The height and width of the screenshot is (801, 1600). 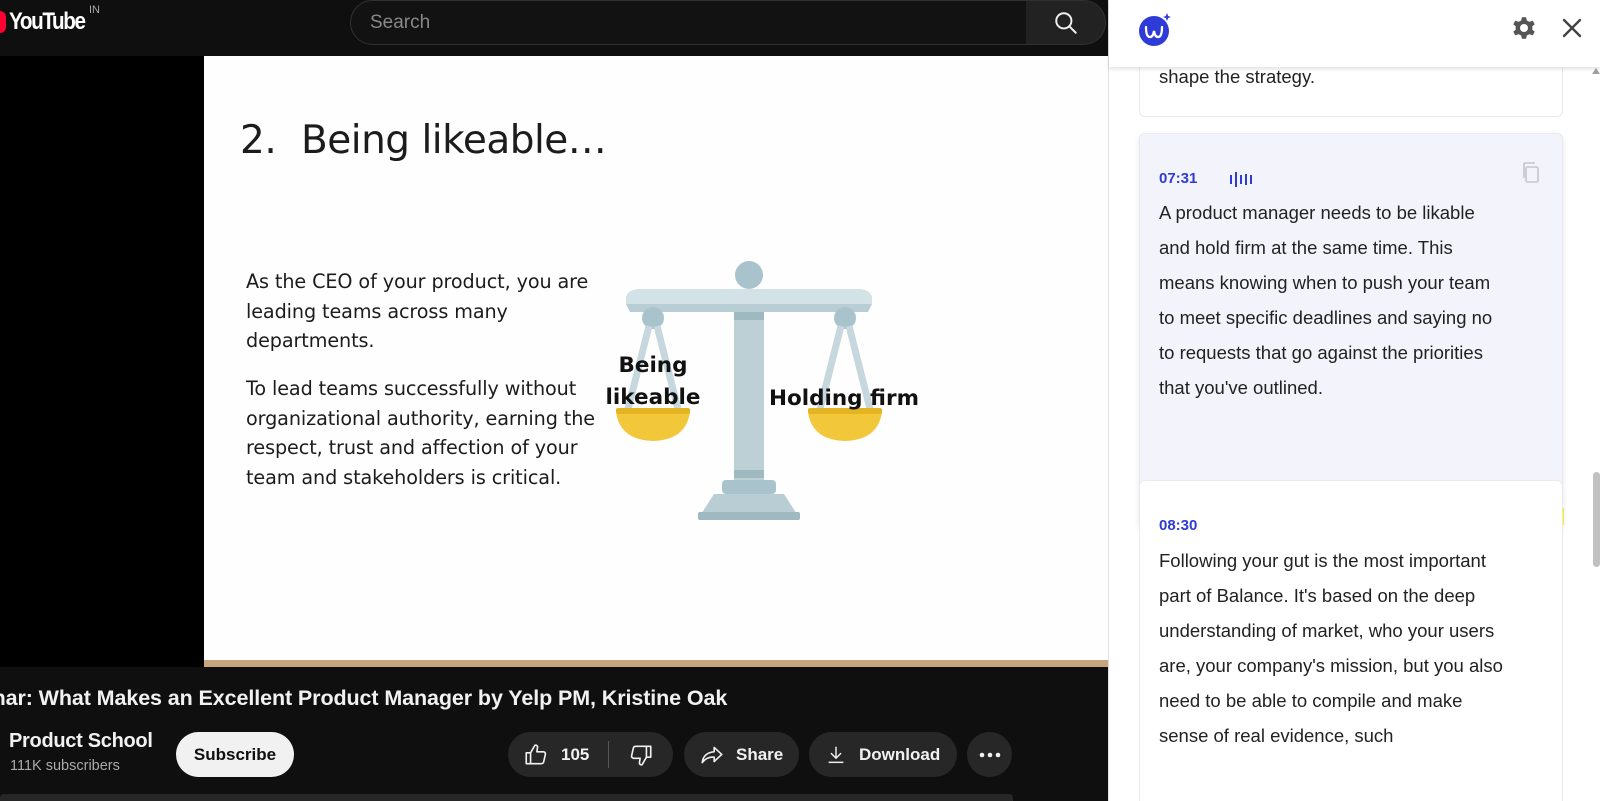 What do you see at coordinates (1241, 179) in the screenshot?
I see `audio-wave-icon` at bounding box center [1241, 179].